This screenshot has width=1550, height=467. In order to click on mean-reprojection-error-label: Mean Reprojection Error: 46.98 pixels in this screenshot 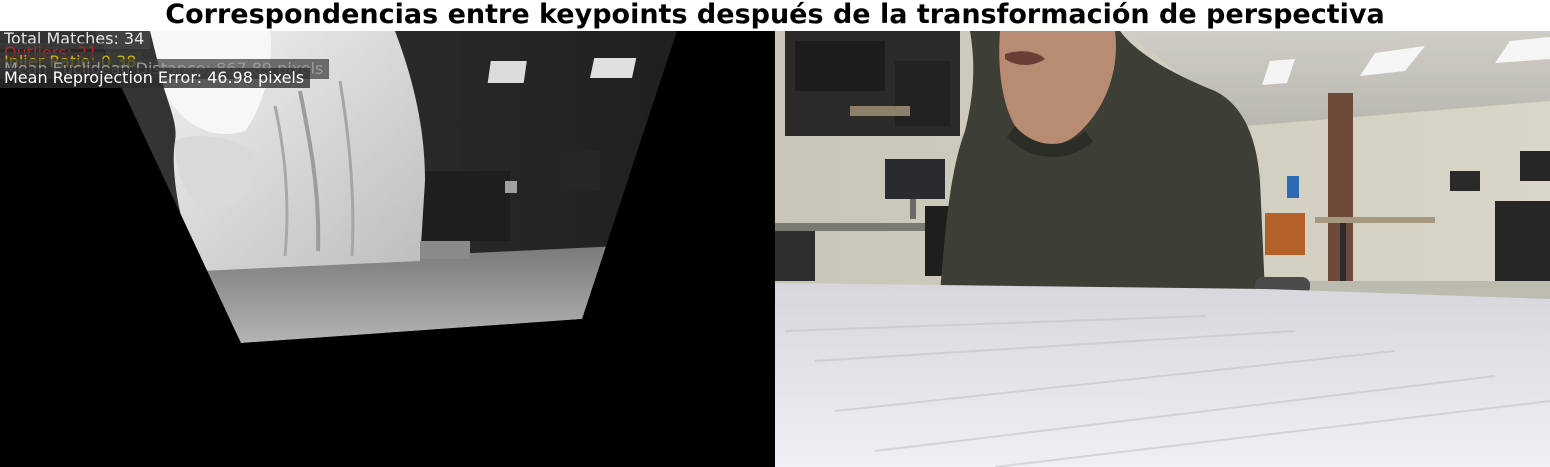, I will do `click(155, 78)`.